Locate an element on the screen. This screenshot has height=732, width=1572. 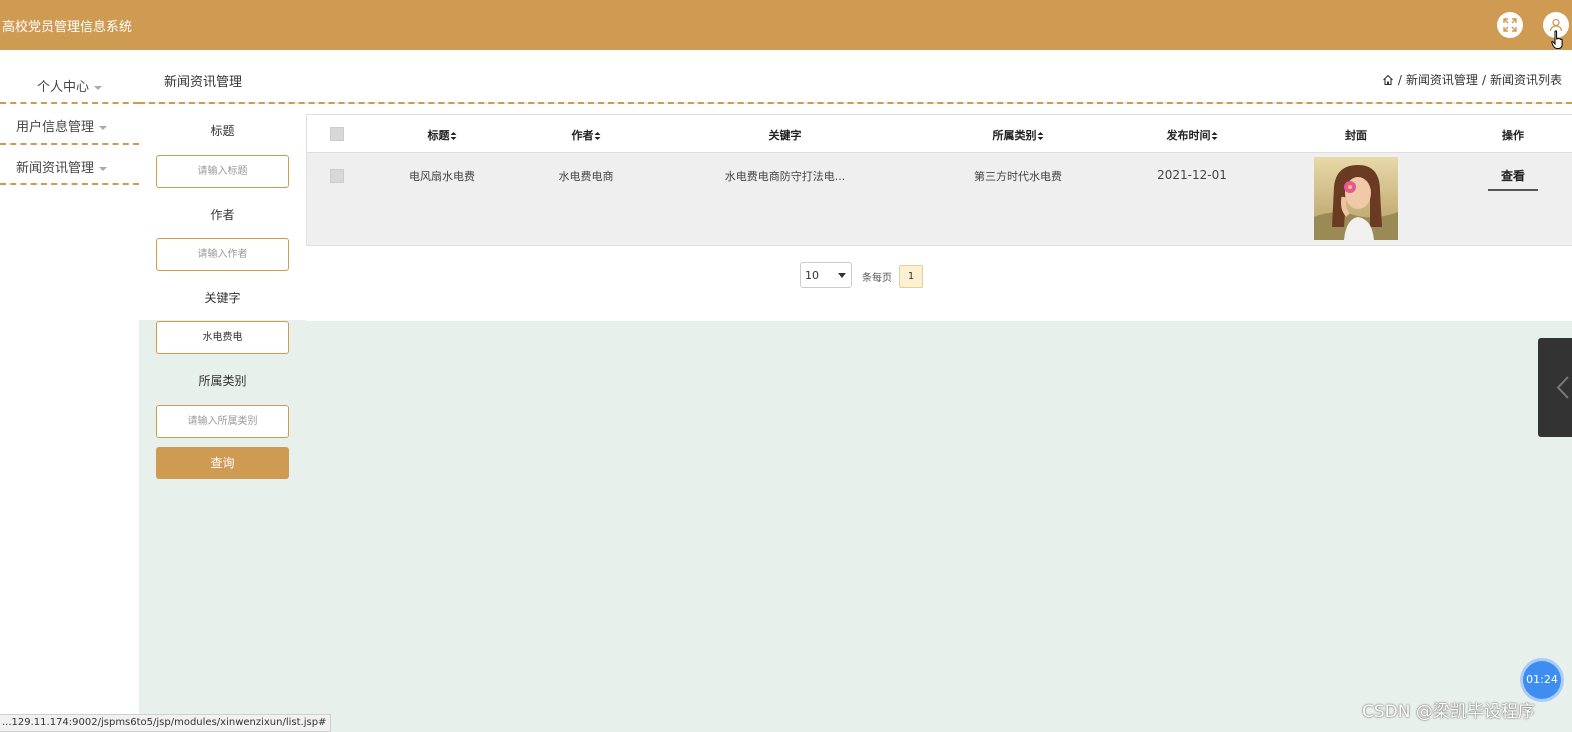
author-input: 请输入作者 is located at coordinates (222, 254).